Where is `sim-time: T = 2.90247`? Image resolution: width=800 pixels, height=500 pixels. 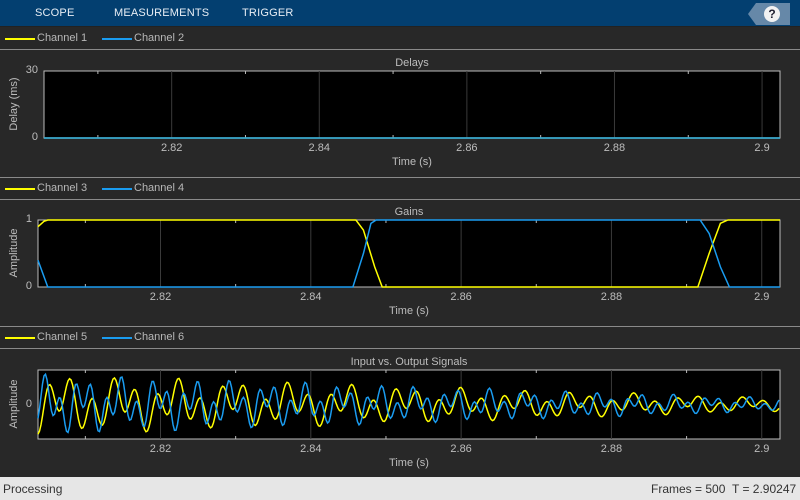
sim-time: T = 2.90247 is located at coordinates (764, 489).